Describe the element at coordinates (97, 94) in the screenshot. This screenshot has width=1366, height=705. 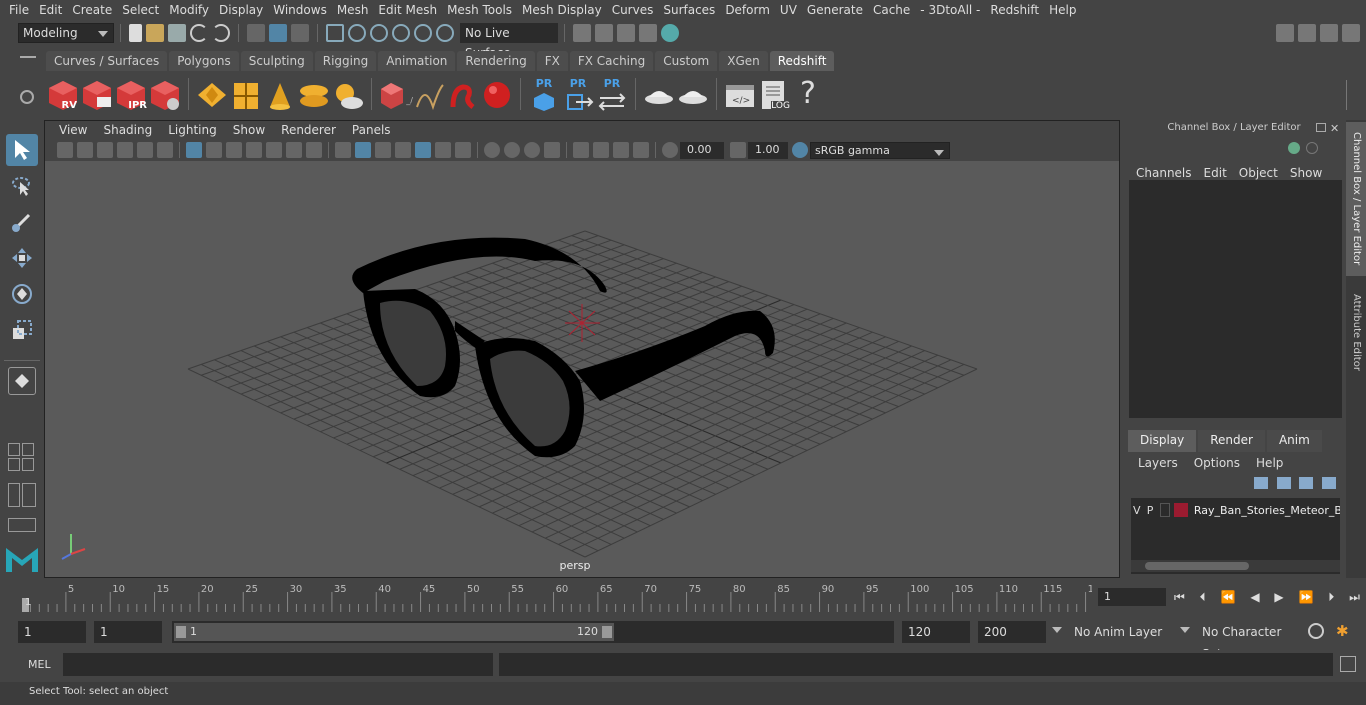
I see `rs-render-sequence-button` at that location.